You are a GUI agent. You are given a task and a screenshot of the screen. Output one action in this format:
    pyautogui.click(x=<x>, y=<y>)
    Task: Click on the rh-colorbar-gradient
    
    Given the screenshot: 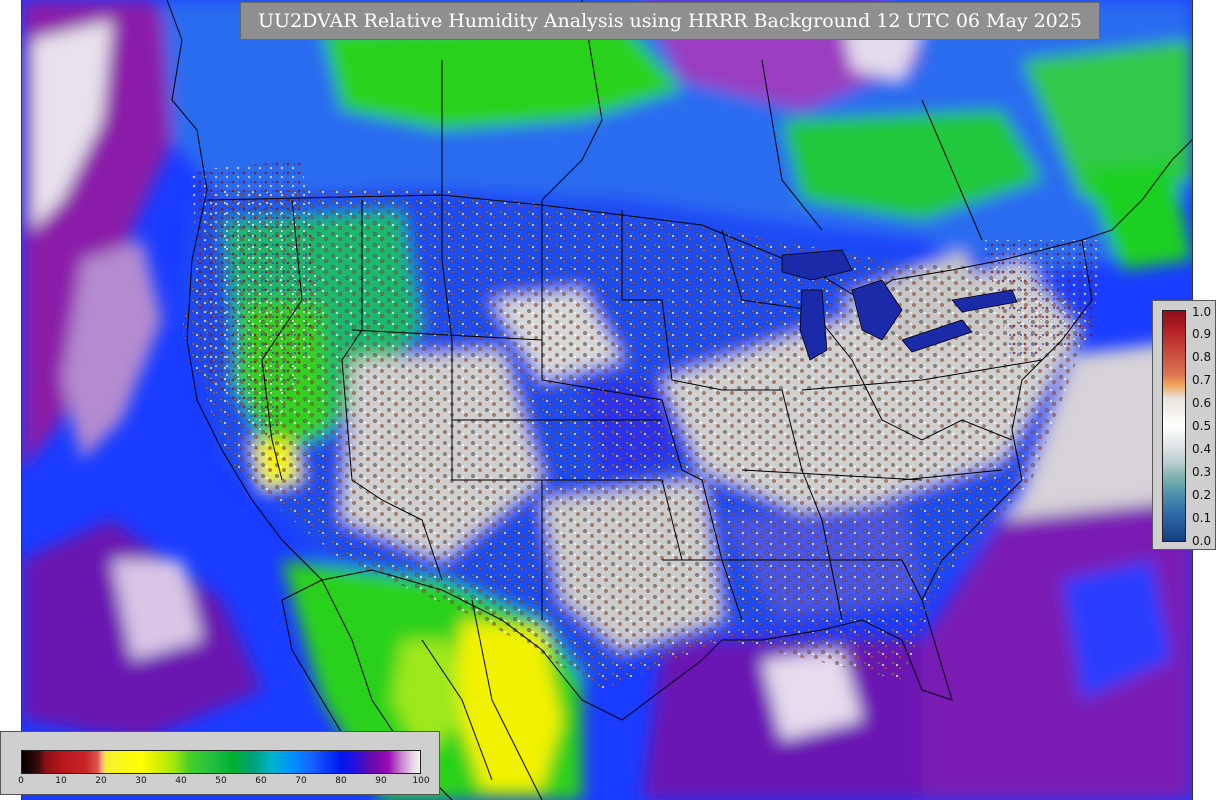 What is the action you would take?
    pyautogui.click(x=221, y=762)
    